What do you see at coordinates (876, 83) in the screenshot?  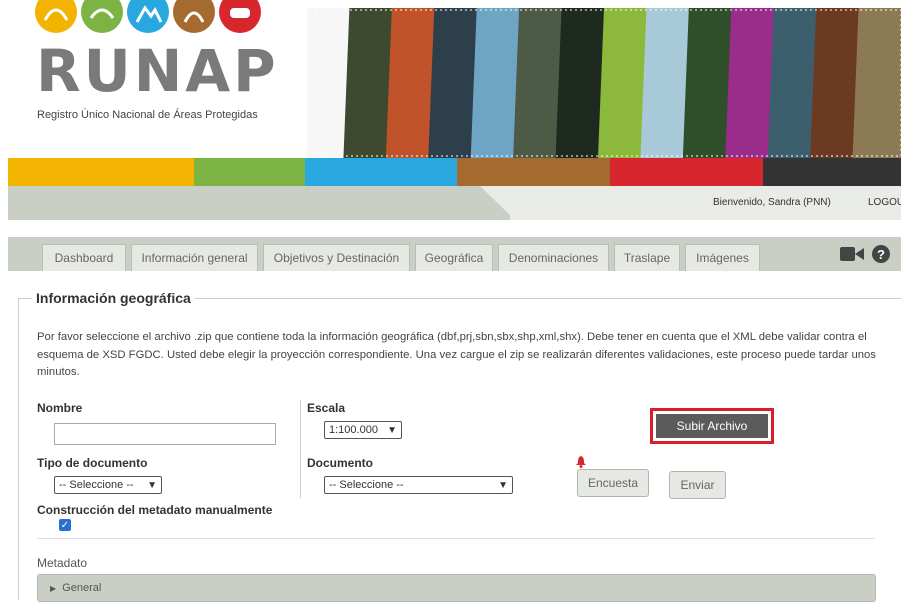 I see `banner-photo-strip` at bounding box center [876, 83].